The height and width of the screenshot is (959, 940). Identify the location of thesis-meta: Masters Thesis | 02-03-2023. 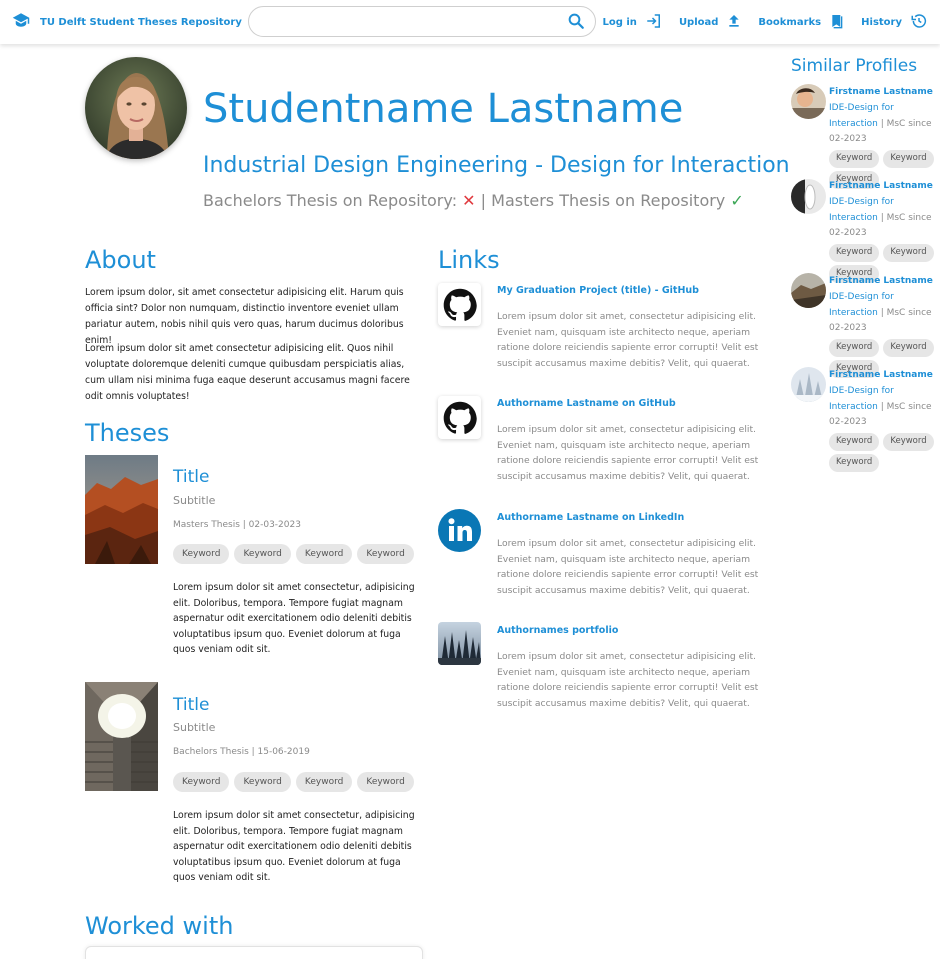
(237, 525).